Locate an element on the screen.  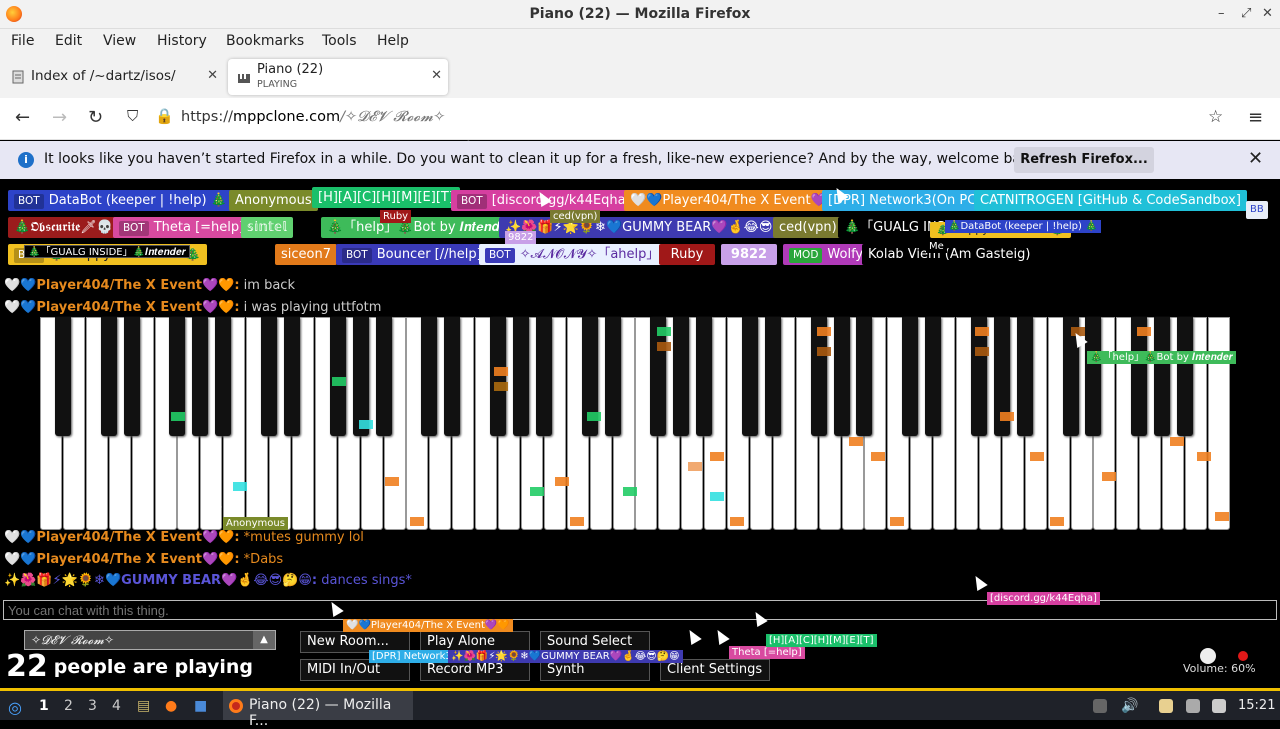
battery-icon is located at coordinates (1219, 706).